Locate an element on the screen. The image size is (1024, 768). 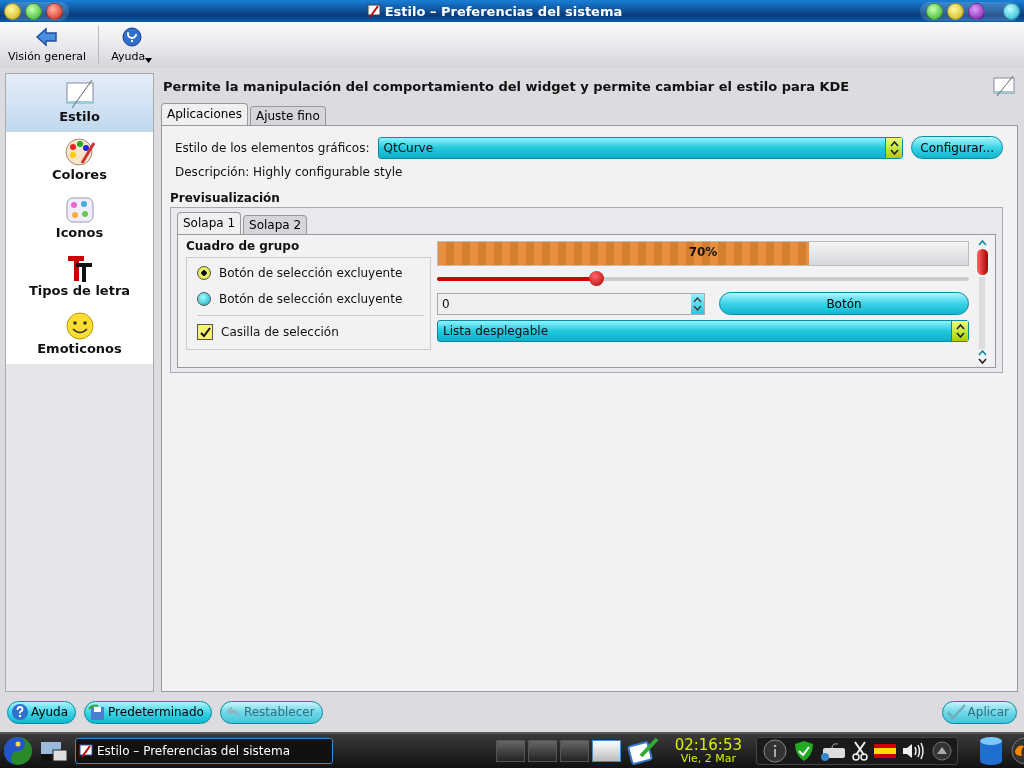
close-button is located at coordinates (54, 11).